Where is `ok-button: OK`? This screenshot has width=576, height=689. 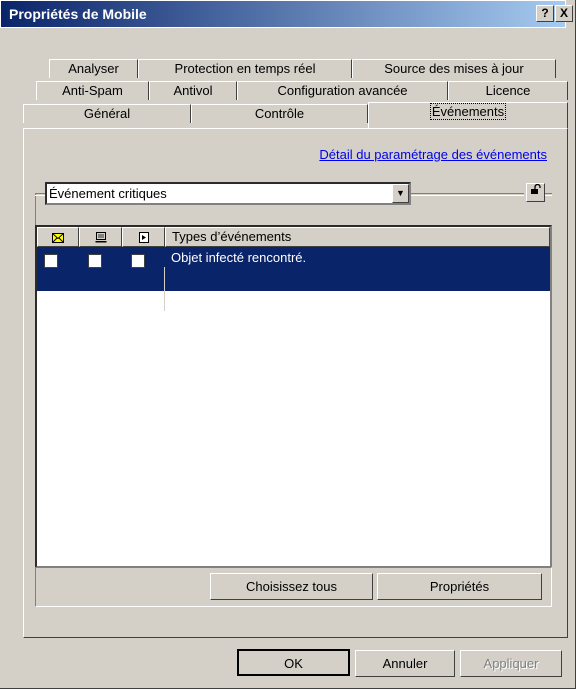 ok-button: OK is located at coordinates (293, 662).